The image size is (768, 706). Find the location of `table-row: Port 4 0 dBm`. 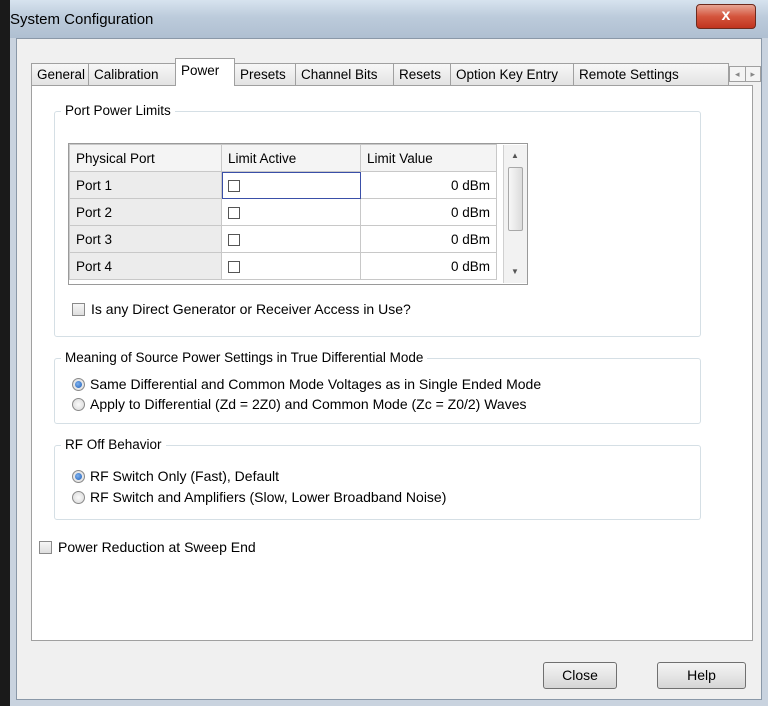

table-row: Port 4 0 dBm is located at coordinates (283, 266).